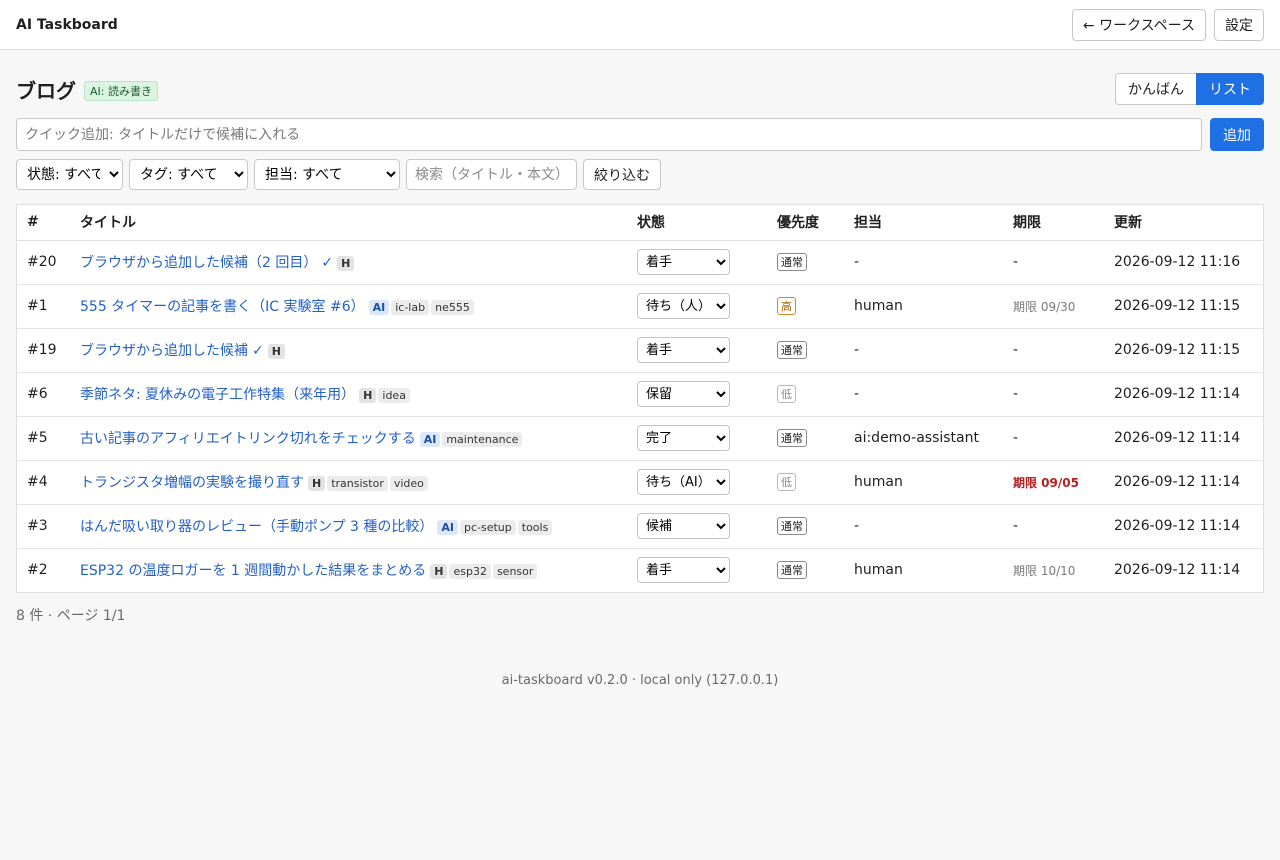 The height and width of the screenshot is (860, 1280). I want to click on task-title-link: ブラウザから追加した候補（2 回目）, so click(198, 263).